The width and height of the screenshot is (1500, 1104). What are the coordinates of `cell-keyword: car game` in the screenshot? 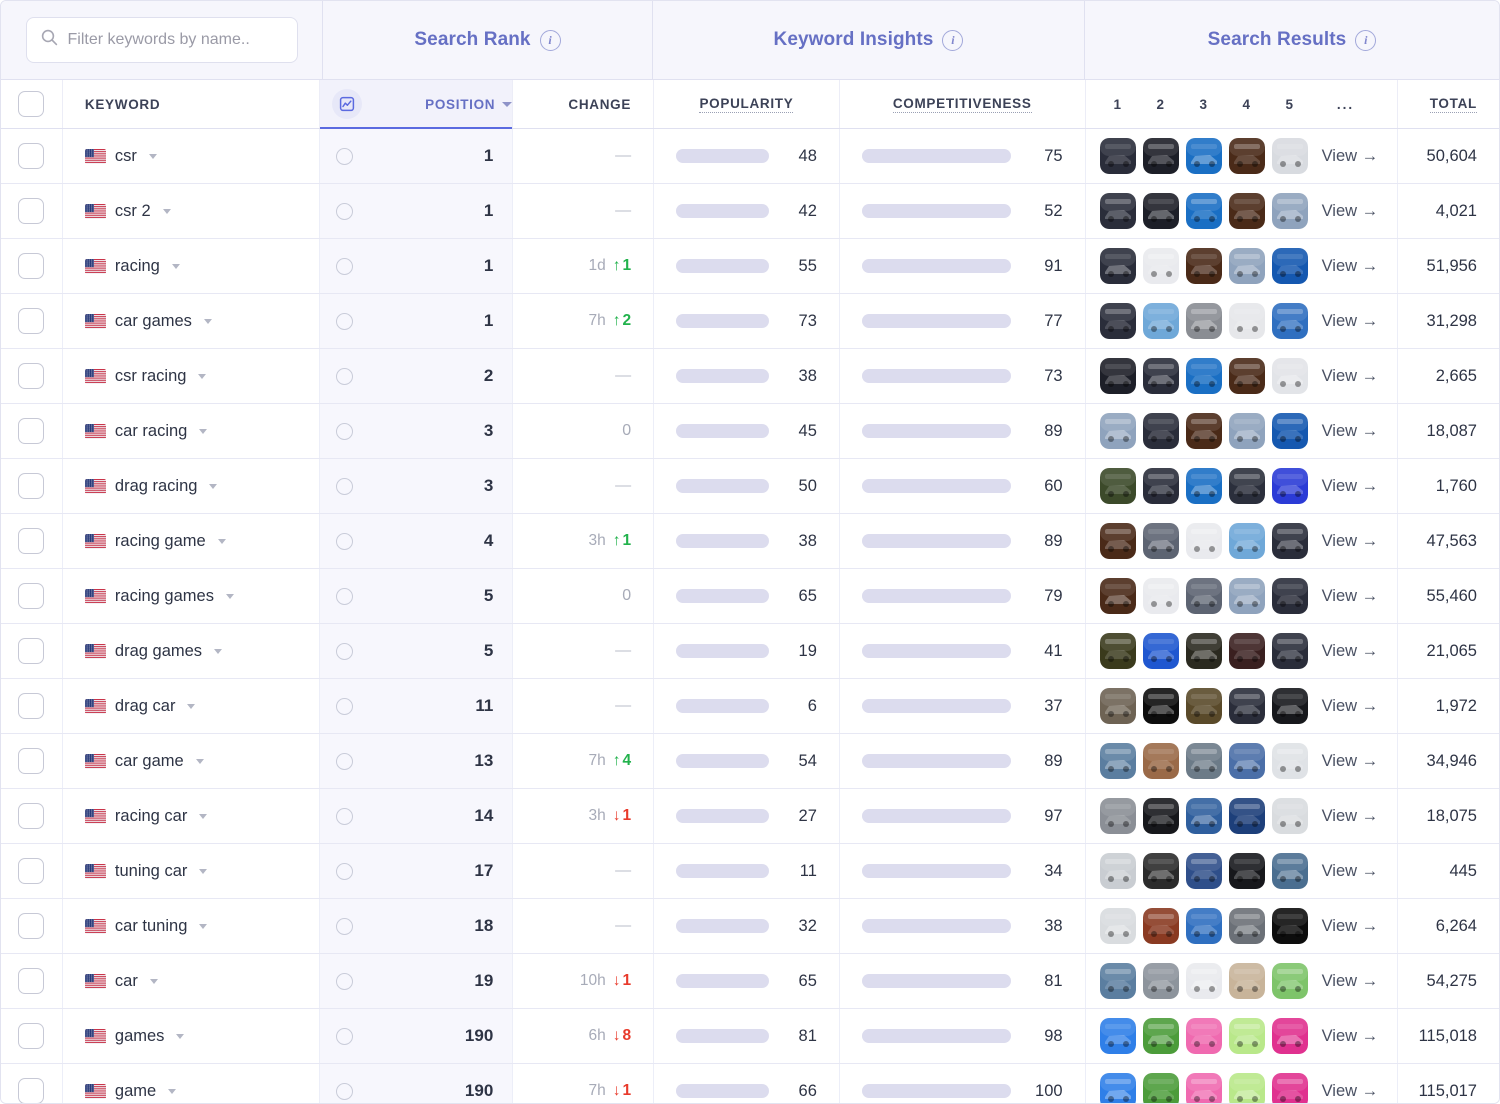 It's located at (191, 761).